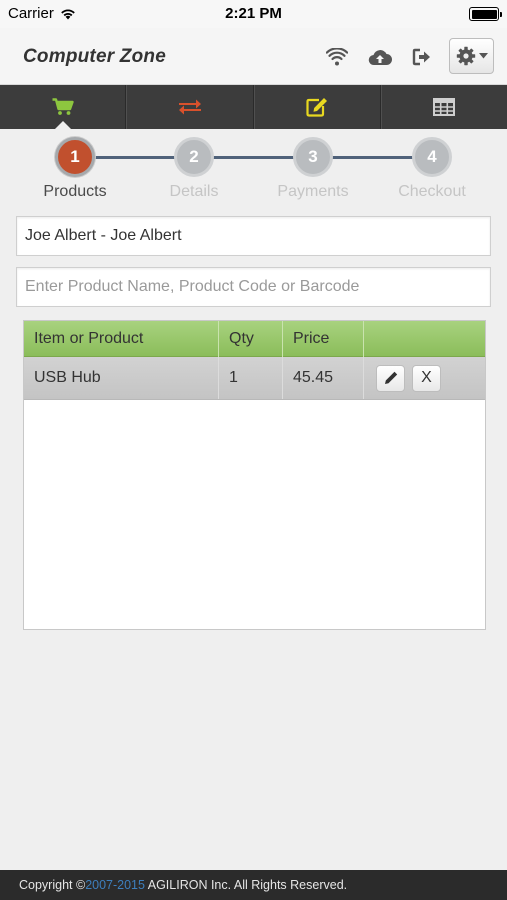 Image resolution: width=507 pixels, height=900 pixels. I want to click on table-row: USB Hub 1 45.45 X, so click(254, 378).